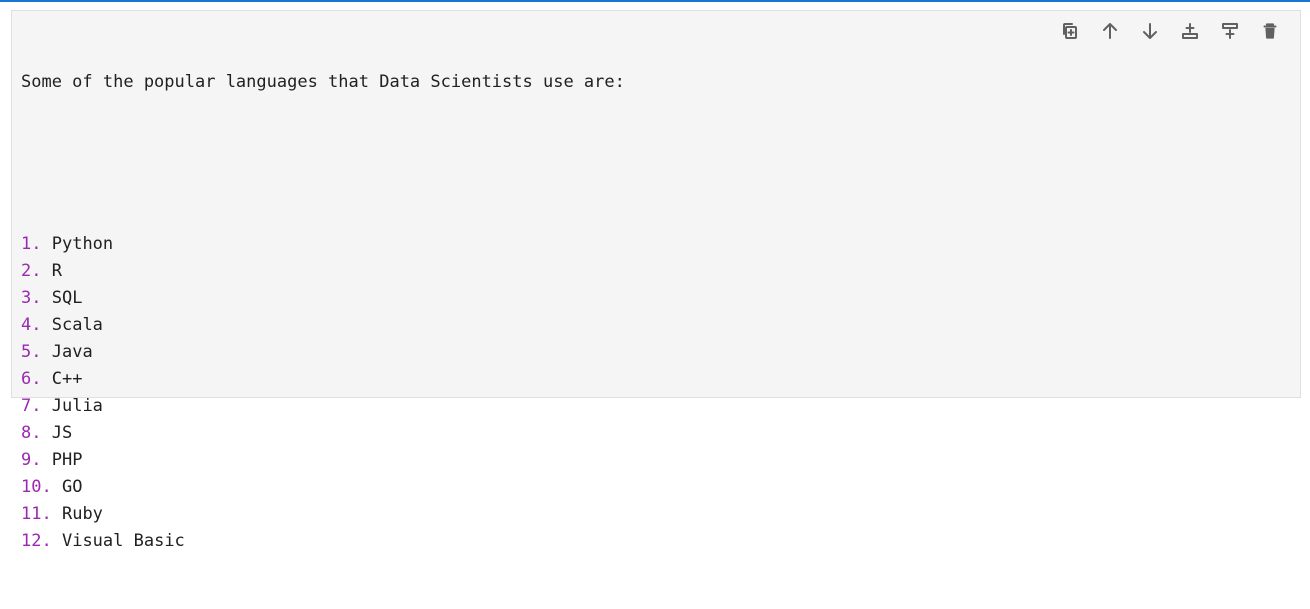 The width and height of the screenshot is (1310, 609). I want to click on delete-button, so click(1270, 31).